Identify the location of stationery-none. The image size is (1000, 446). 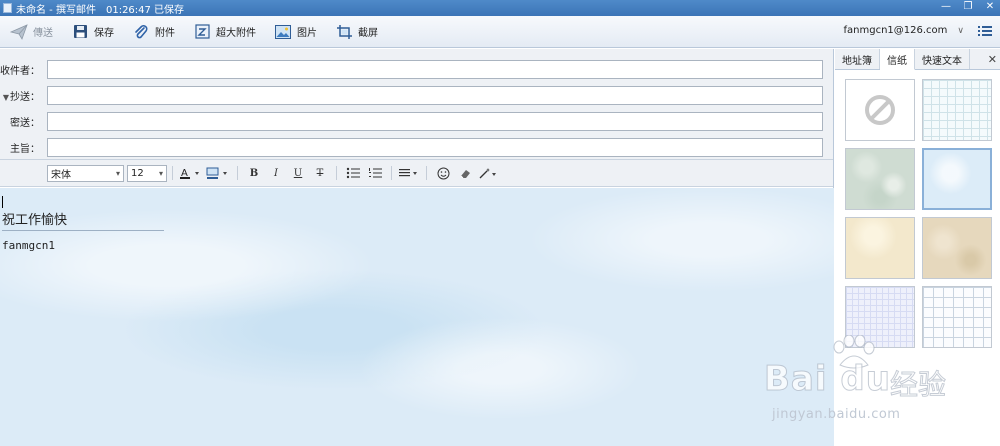
(880, 110).